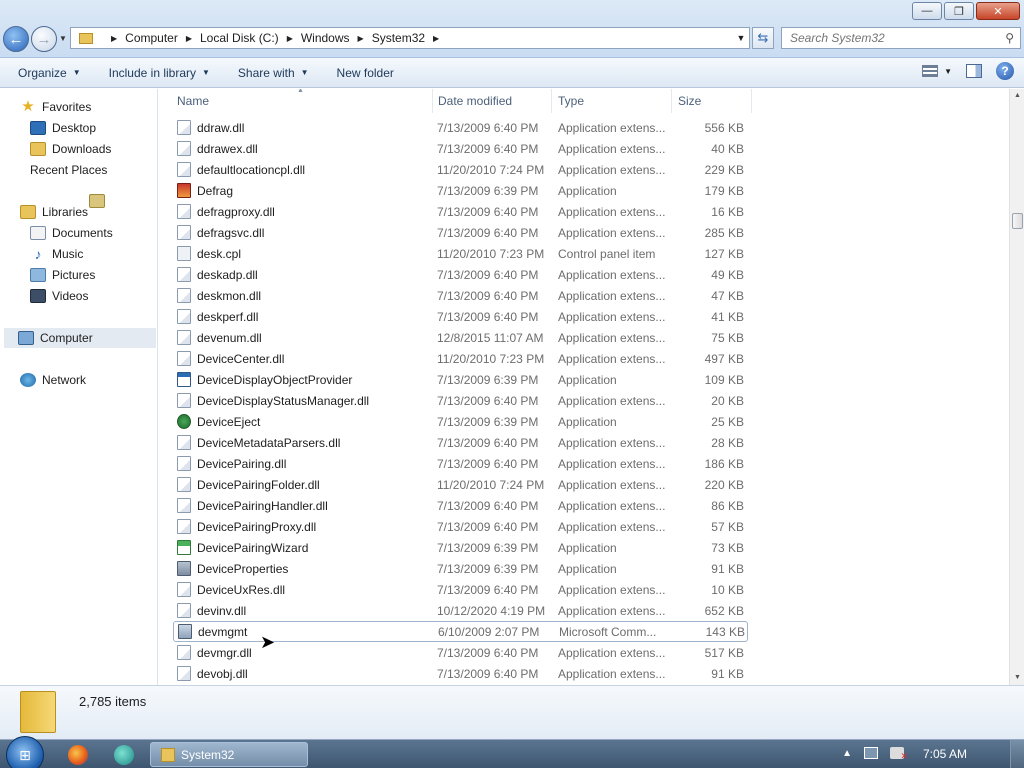 This screenshot has height=768, width=1024. I want to click on close-button: ✕, so click(998, 11).